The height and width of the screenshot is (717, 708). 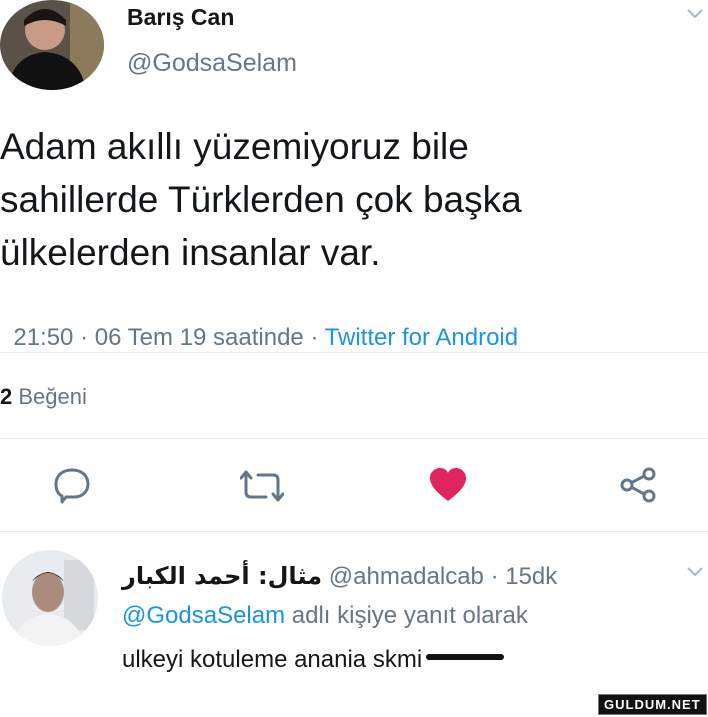 I want to click on reply-text-body: ulkeyi kotuleme anania, so click(x=244, y=659).